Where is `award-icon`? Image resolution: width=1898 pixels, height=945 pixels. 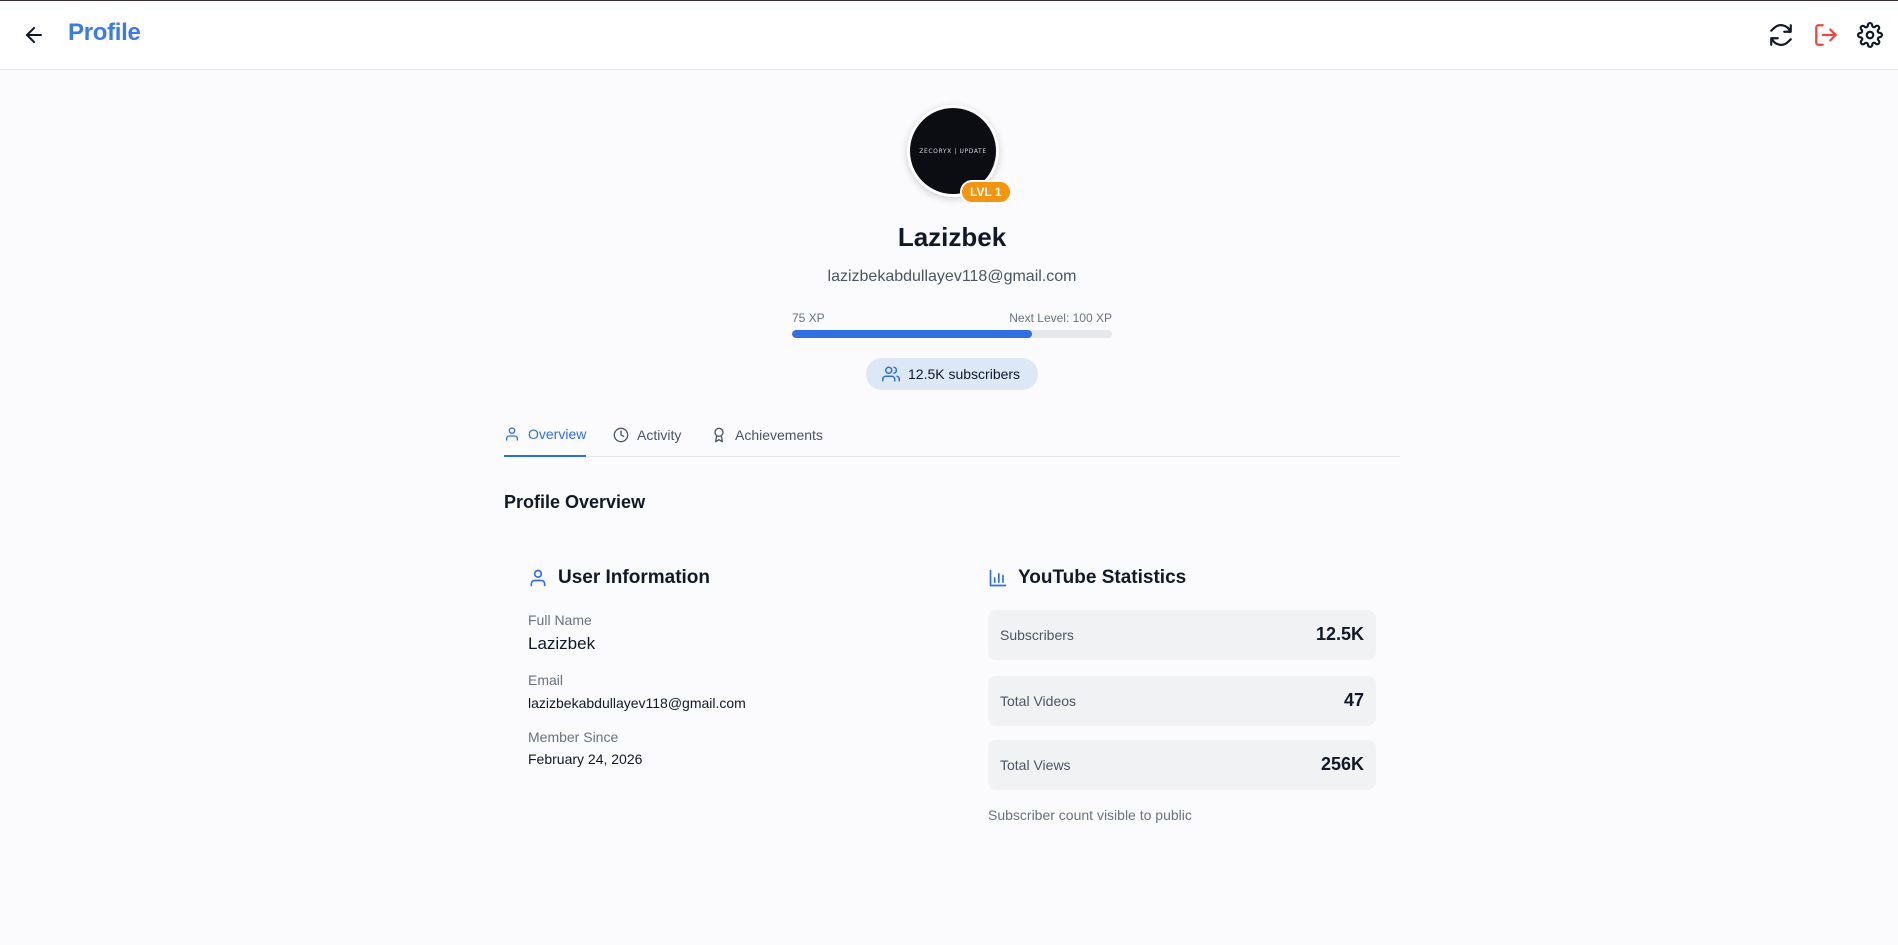 award-icon is located at coordinates (719, 434).